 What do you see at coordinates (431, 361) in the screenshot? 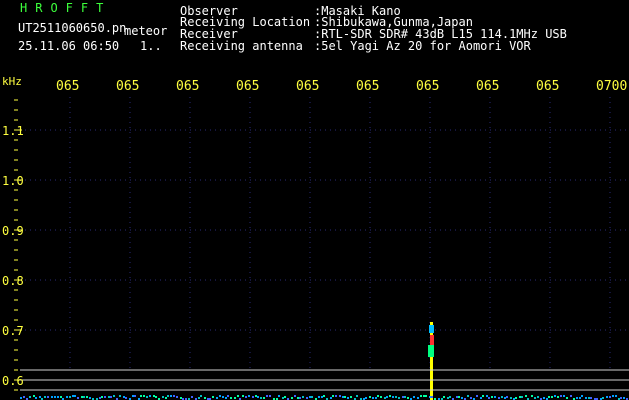
I see `echo-core` at bounding box center [431, 361].